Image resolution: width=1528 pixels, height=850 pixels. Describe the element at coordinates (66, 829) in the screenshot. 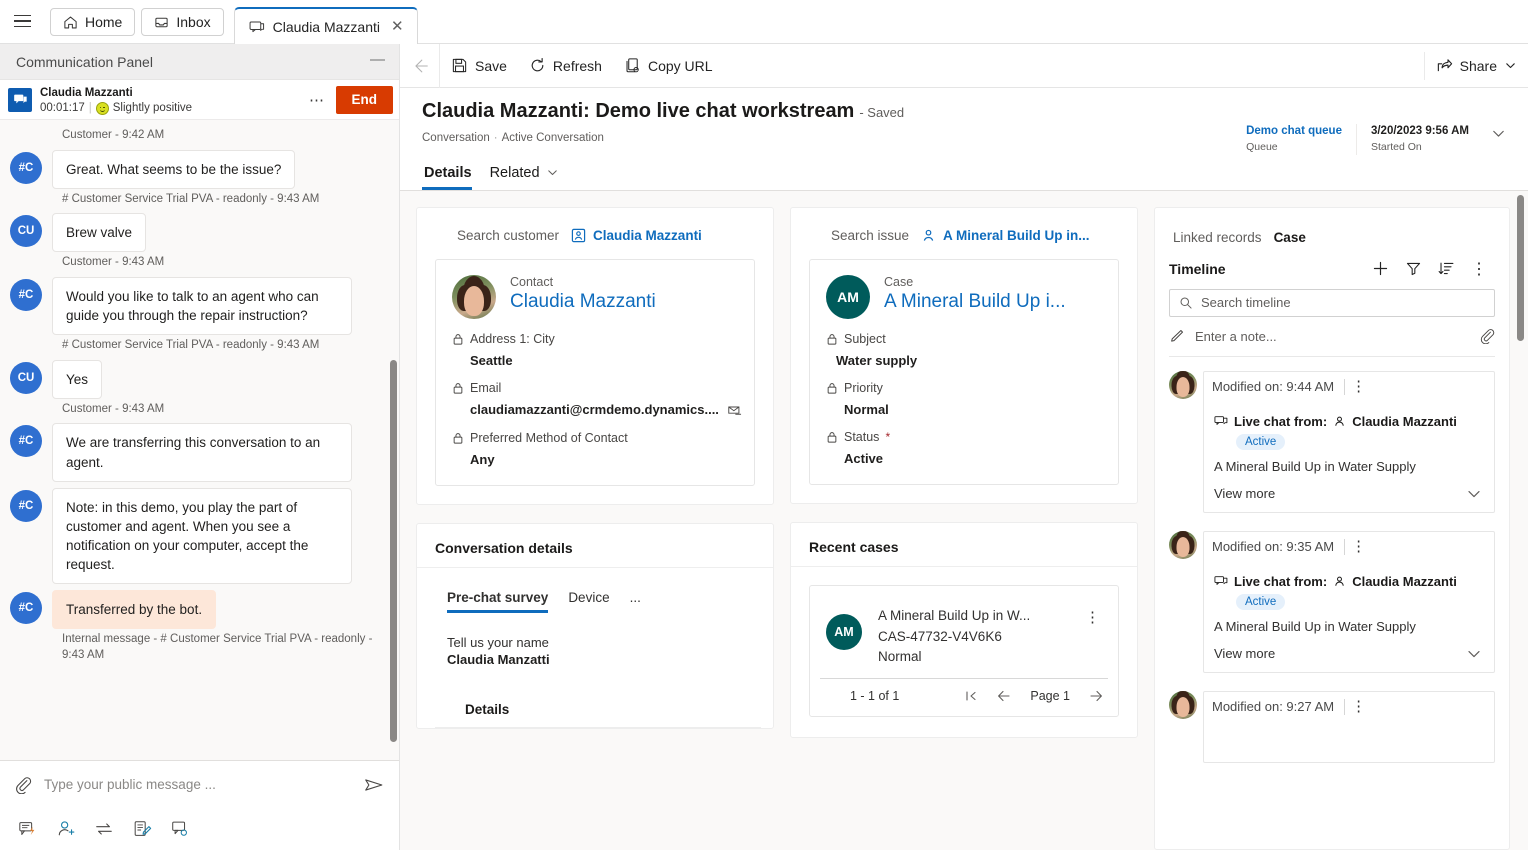

I see `add-agent-icon` at that location.